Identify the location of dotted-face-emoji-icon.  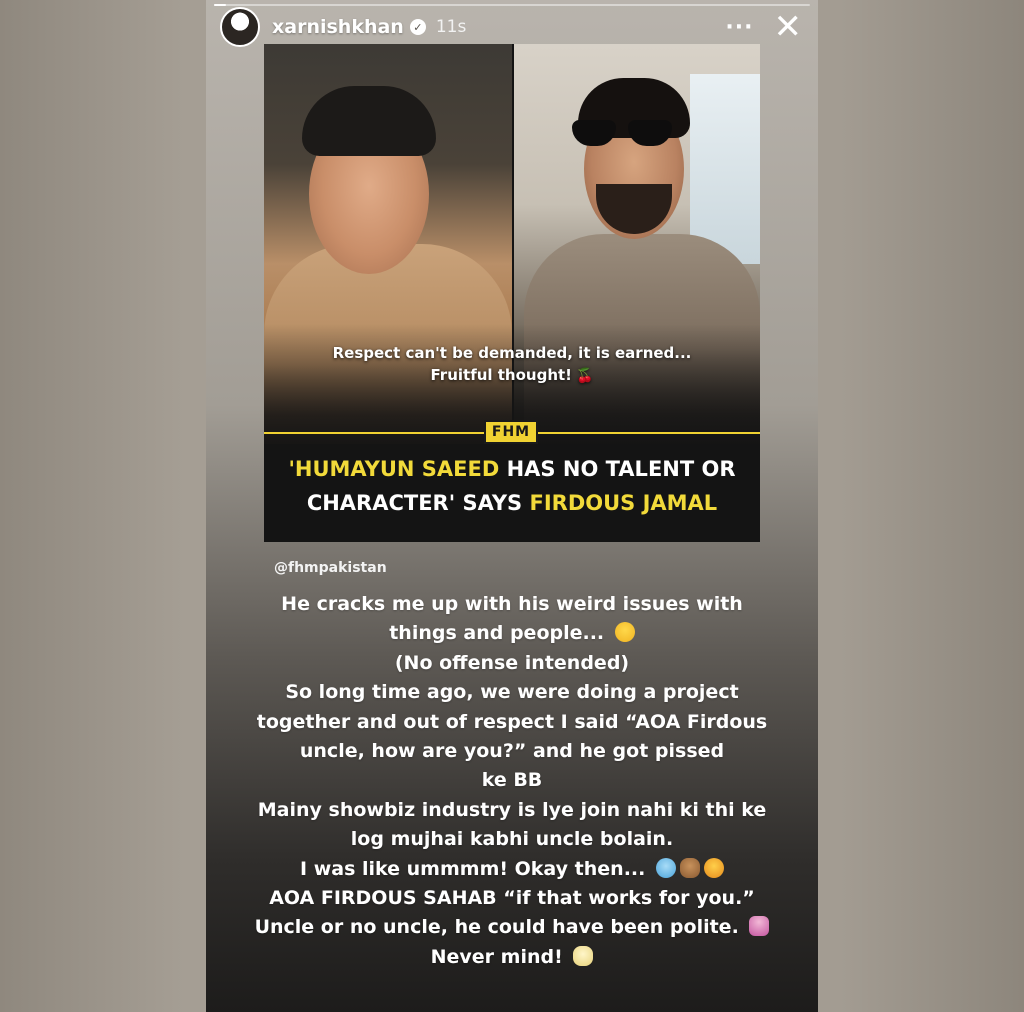
(583, 955).